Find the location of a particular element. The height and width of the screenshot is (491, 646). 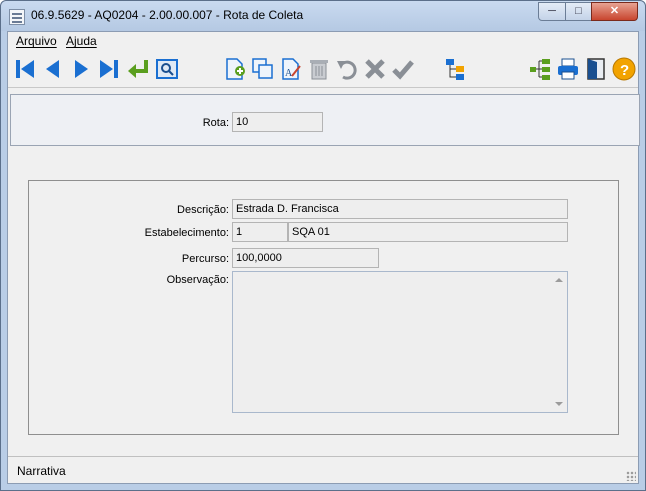

app-icon is located at coordinates (17, 17).